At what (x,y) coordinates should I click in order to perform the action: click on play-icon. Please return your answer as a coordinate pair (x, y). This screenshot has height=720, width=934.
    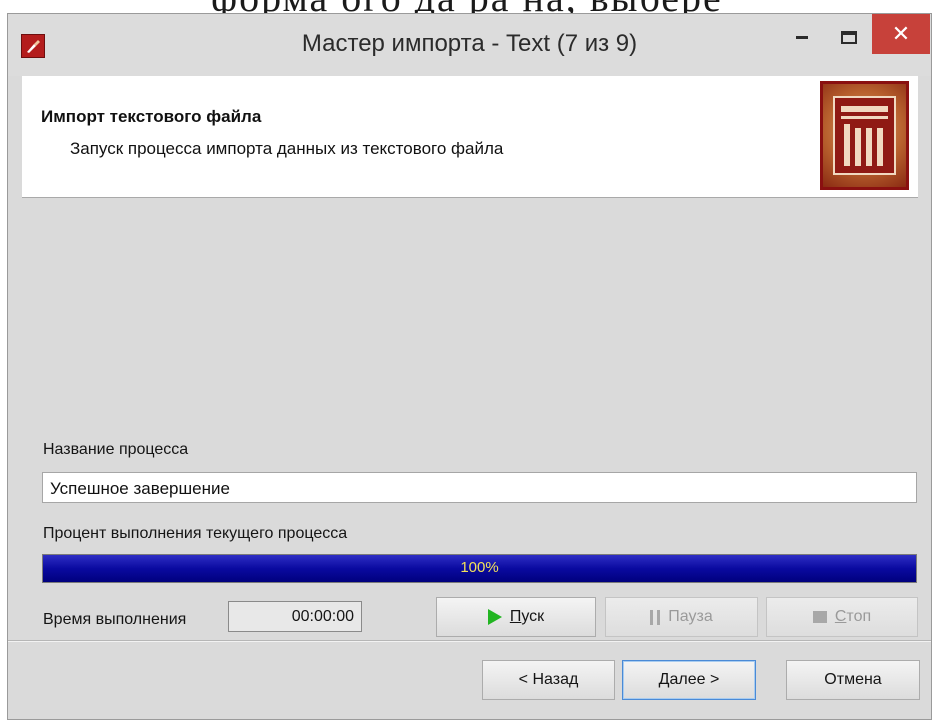
    Looking at the image, I should click on (494, 617).